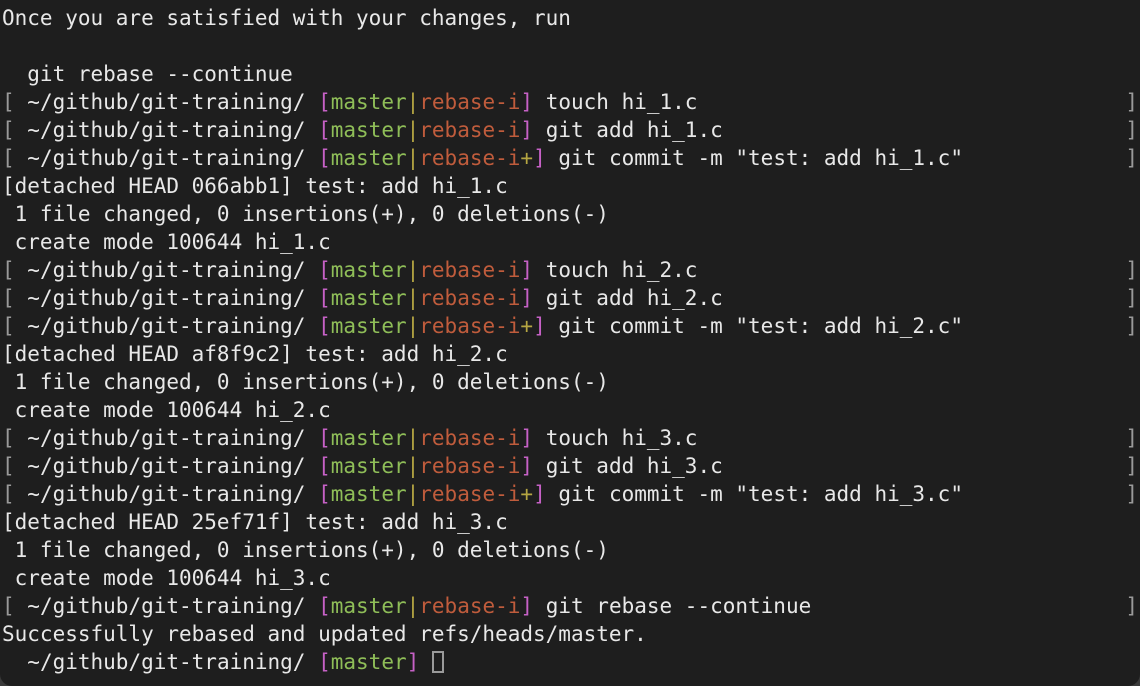 The image size is (1140, 686). I want to click on prompt-command: git commit -m "test: add hi_2.c", so click(760, 326).